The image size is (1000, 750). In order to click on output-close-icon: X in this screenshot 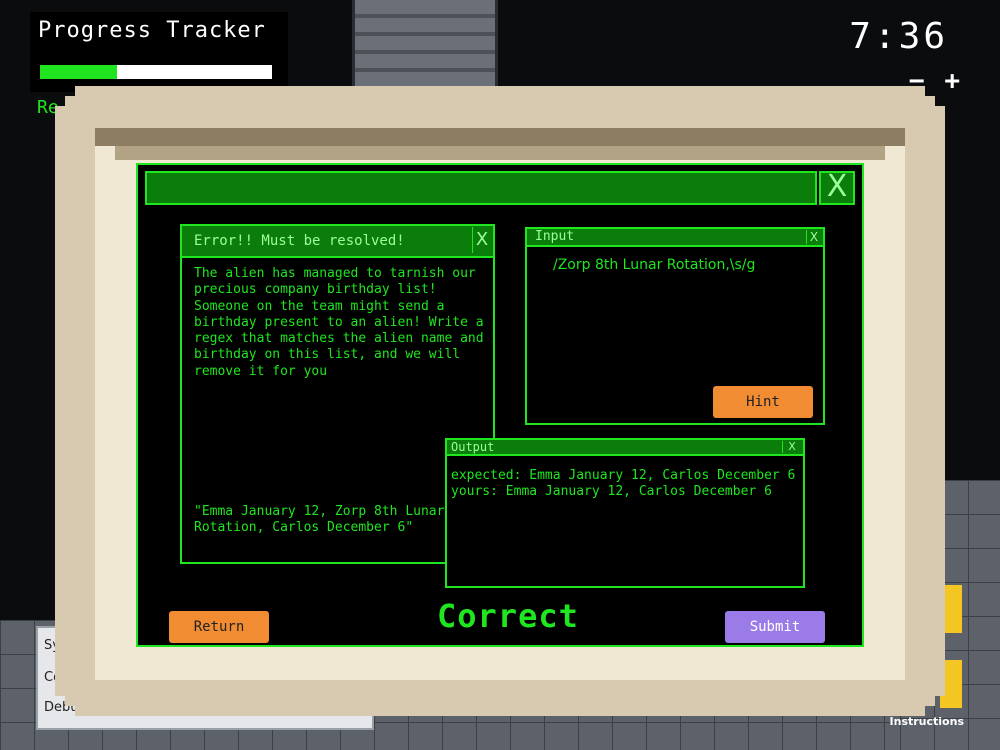, I will do `click(791, 447)`.